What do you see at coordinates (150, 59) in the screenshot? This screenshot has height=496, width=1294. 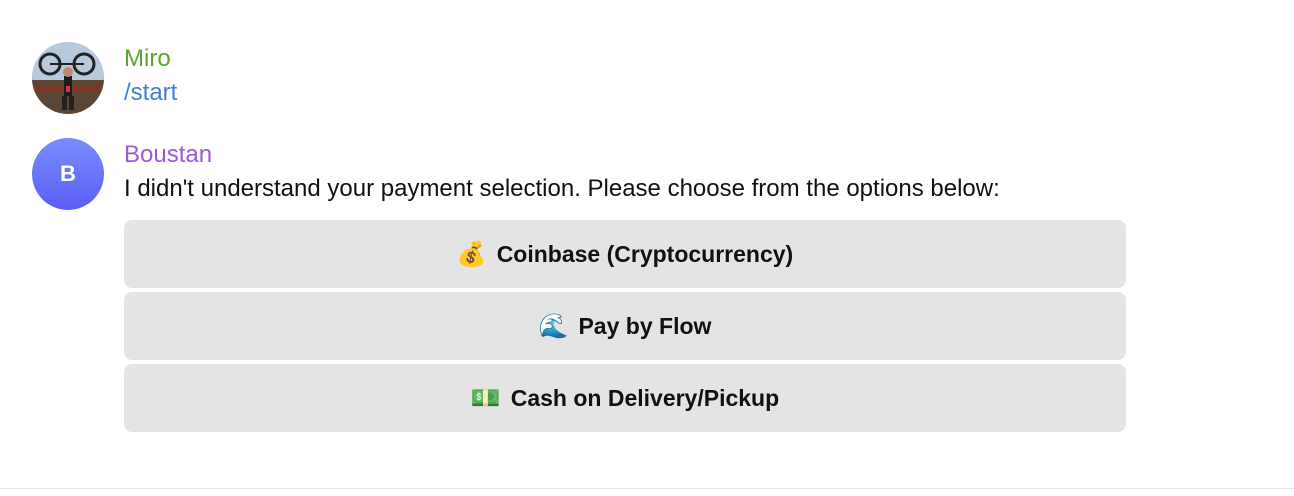 I see `sender-name: Miro` at bounding box center [150, 59].